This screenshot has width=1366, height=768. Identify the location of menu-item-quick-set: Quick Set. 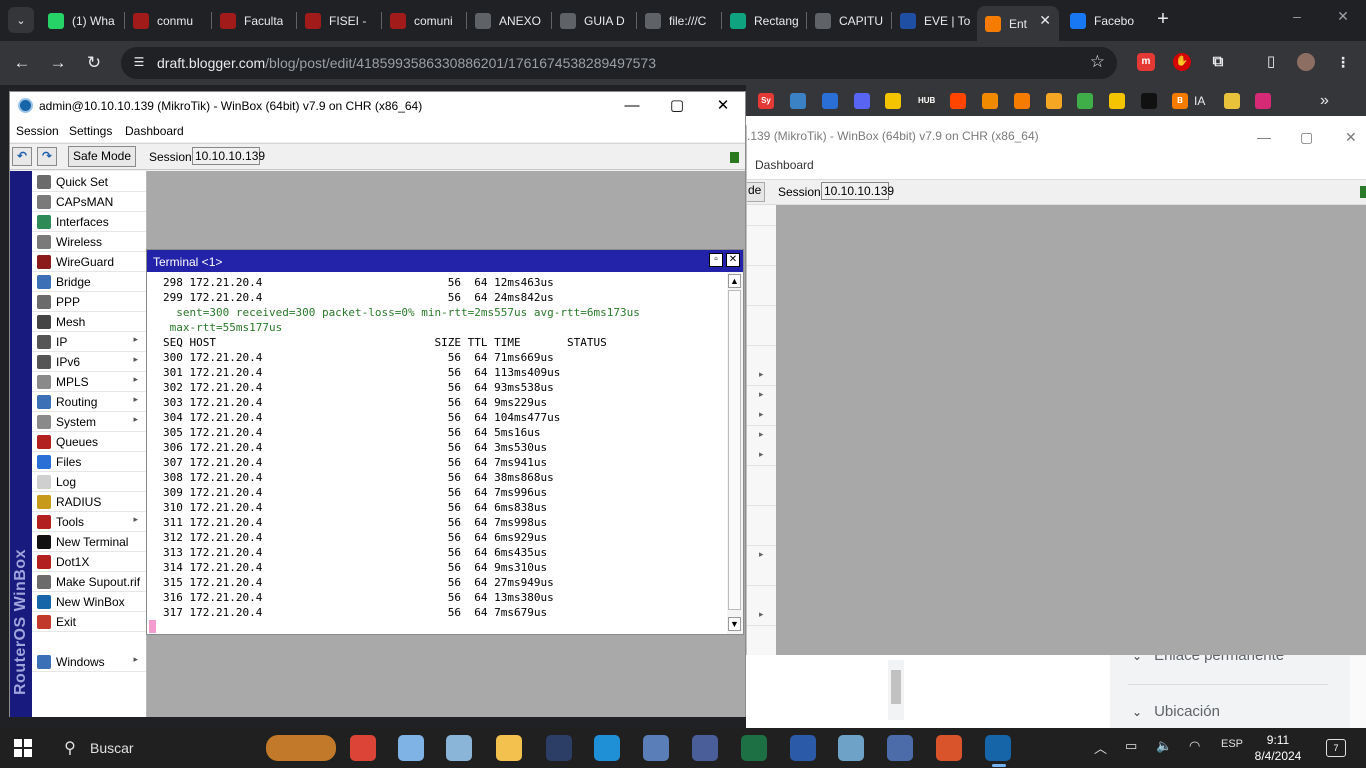
(89, 182).